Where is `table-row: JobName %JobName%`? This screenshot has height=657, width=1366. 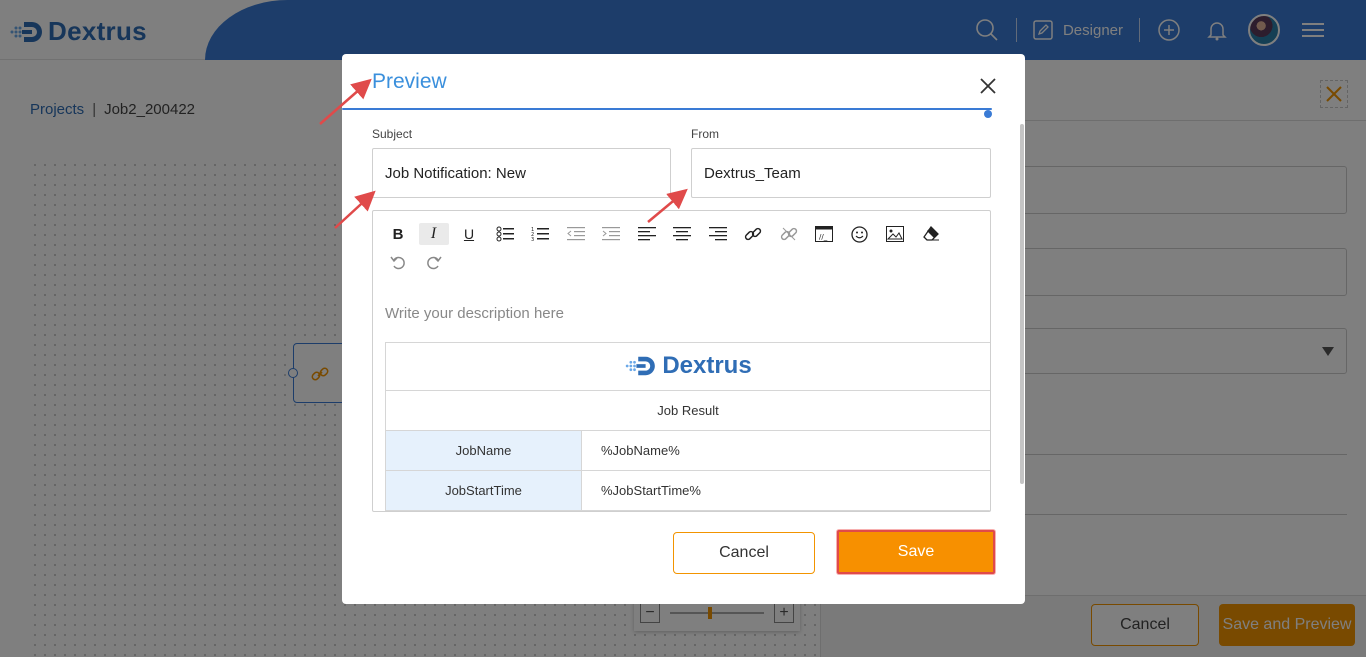 table-row: JobName %JobName% is located at coordinates (687, 450).